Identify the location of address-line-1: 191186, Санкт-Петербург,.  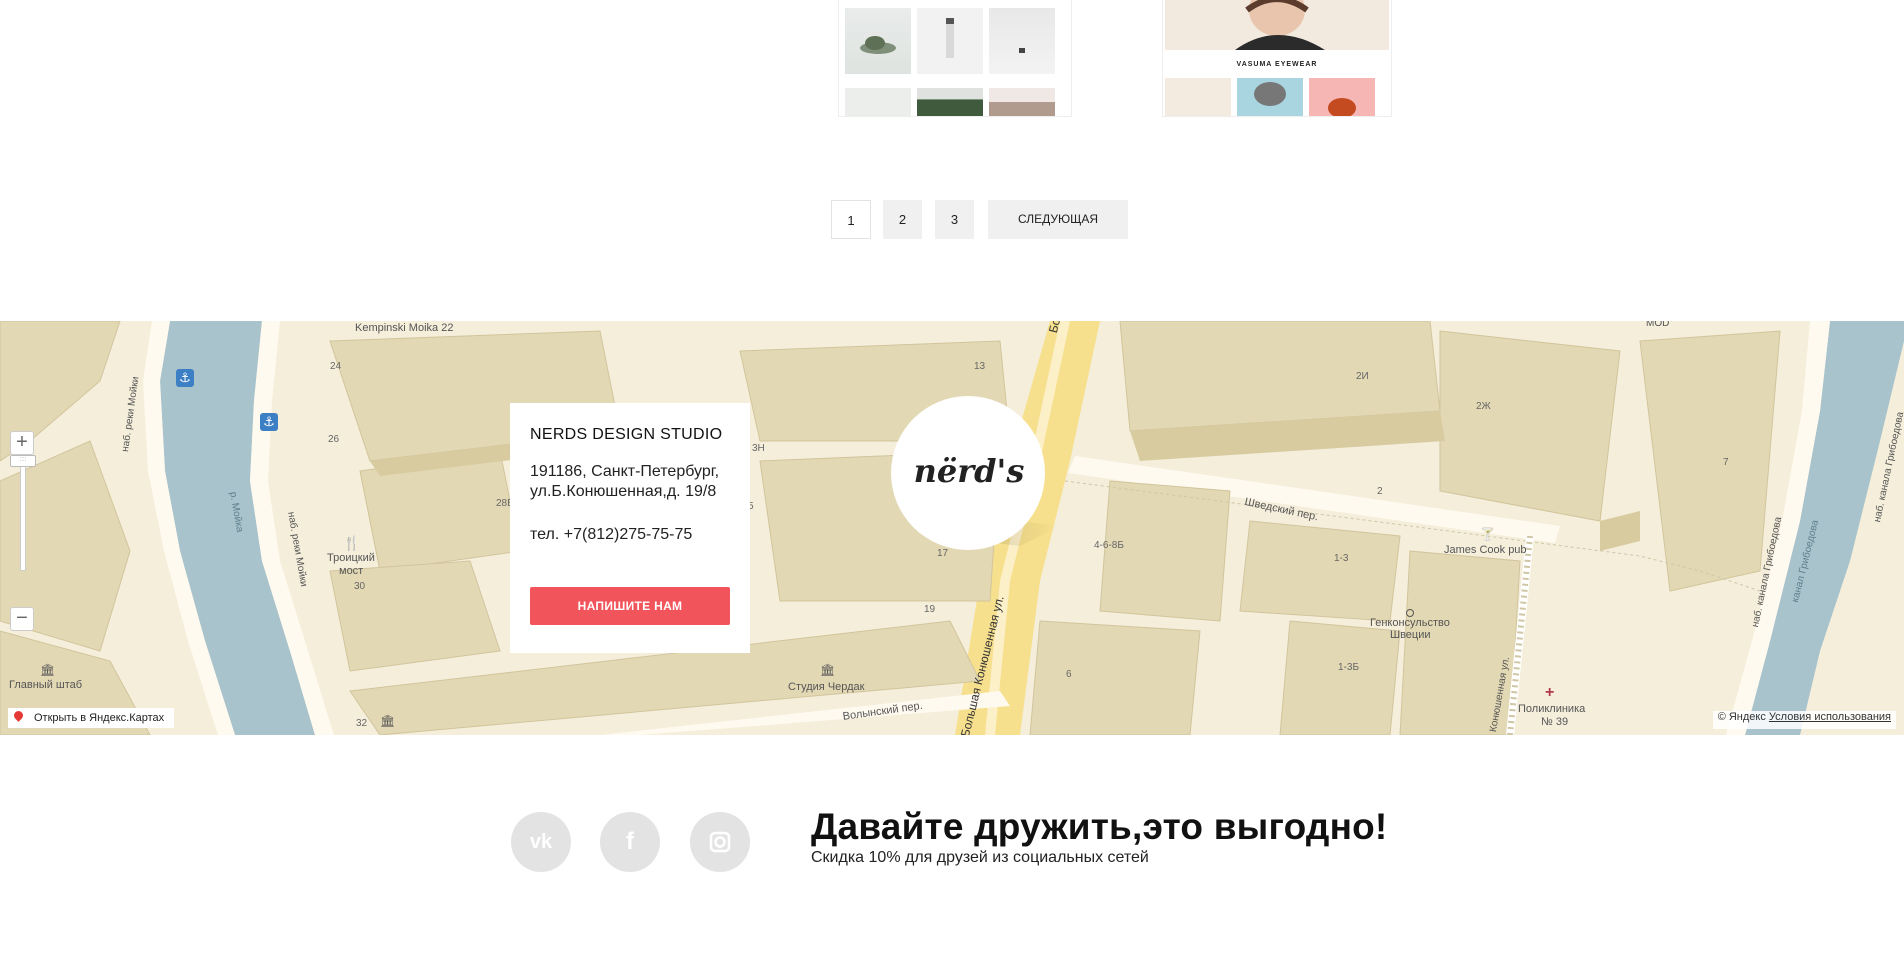
(625, 471).